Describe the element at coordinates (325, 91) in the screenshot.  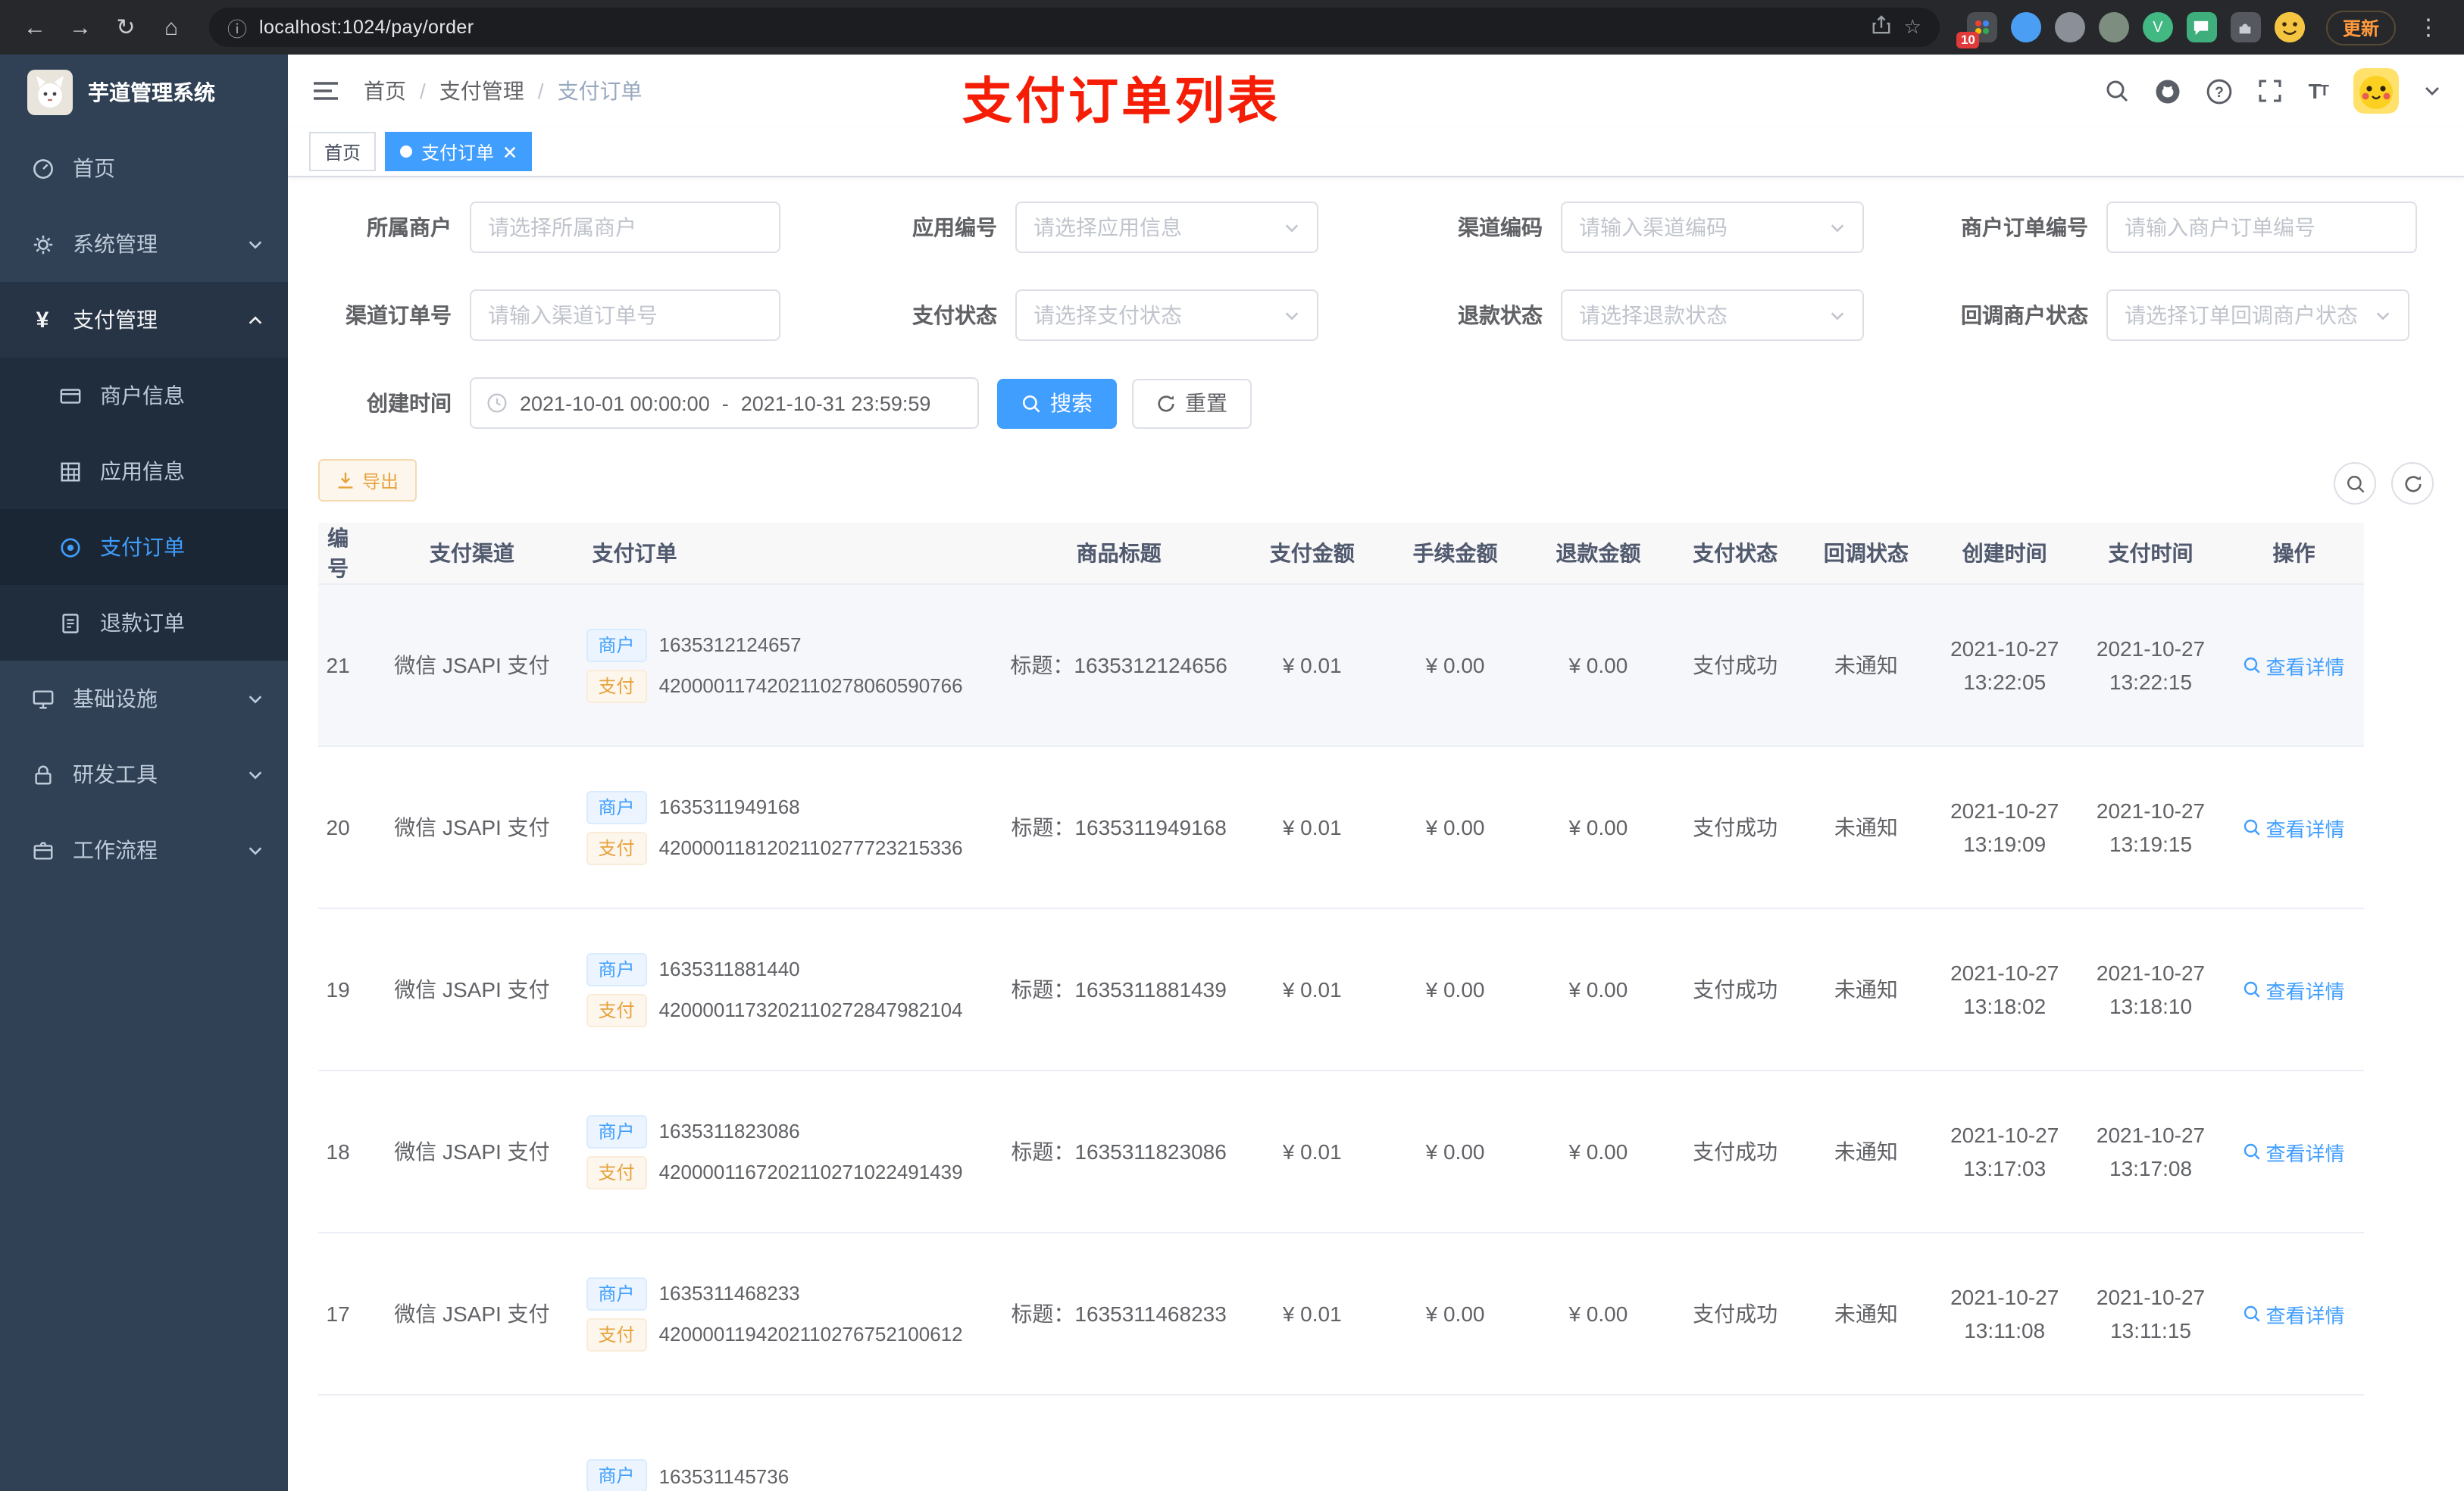
I see `hamburger-icon` at that location.